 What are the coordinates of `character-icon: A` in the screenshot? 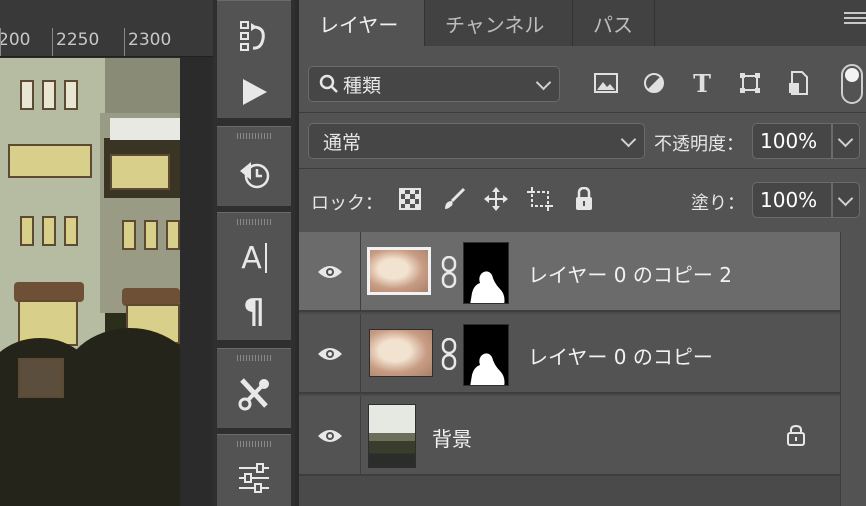 It's located at (254, 258).